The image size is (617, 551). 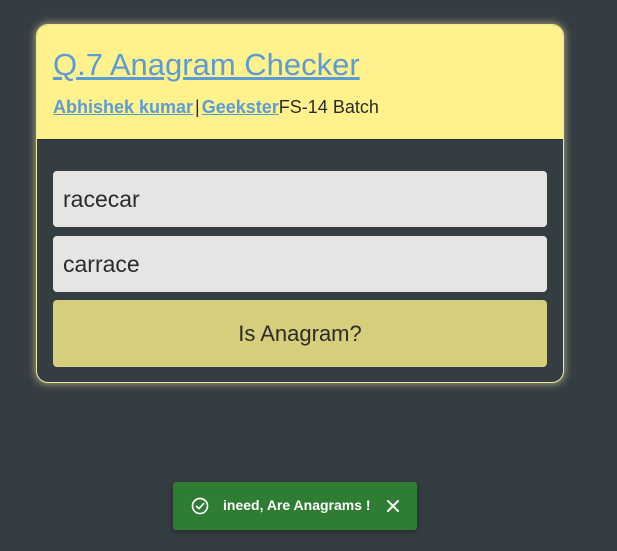 I want to click on byline: Abhishek kumar | GeeksterFS-14 Batch, so click(x=216, y=107).